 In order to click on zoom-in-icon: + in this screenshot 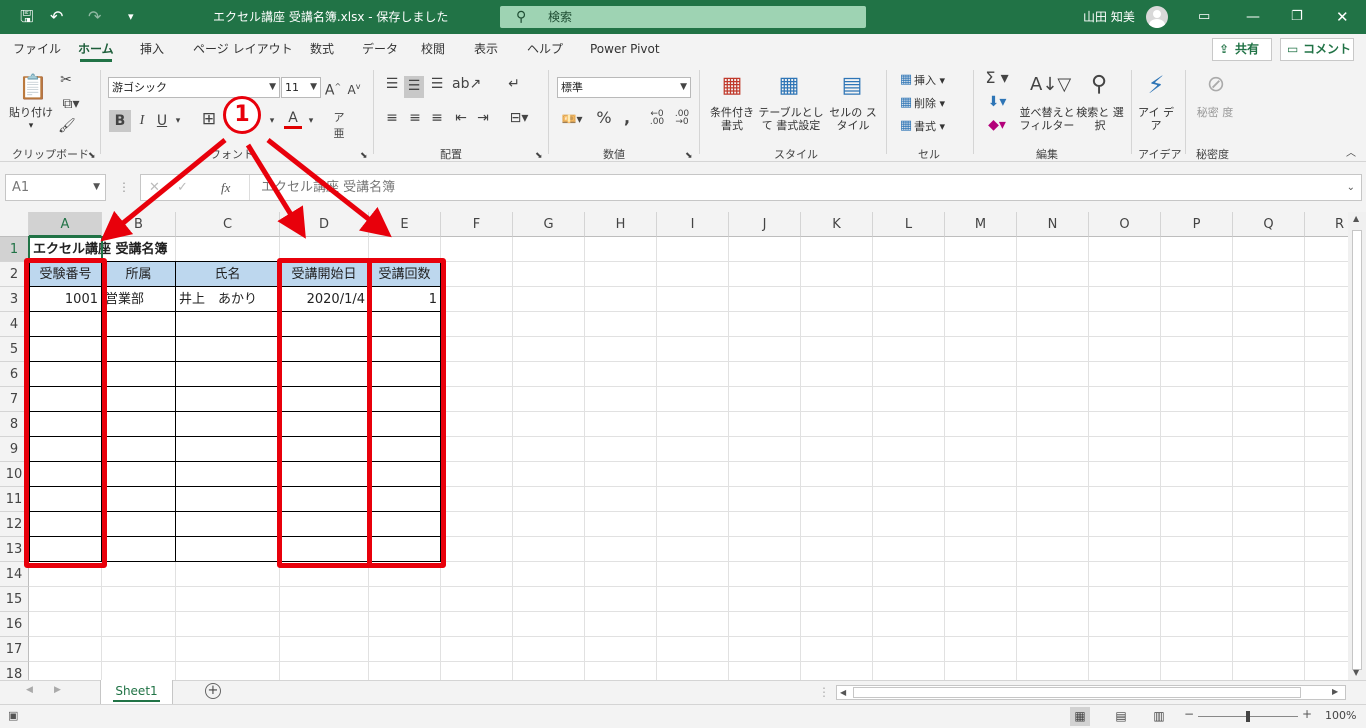, I will do `click(1307, 714)`.